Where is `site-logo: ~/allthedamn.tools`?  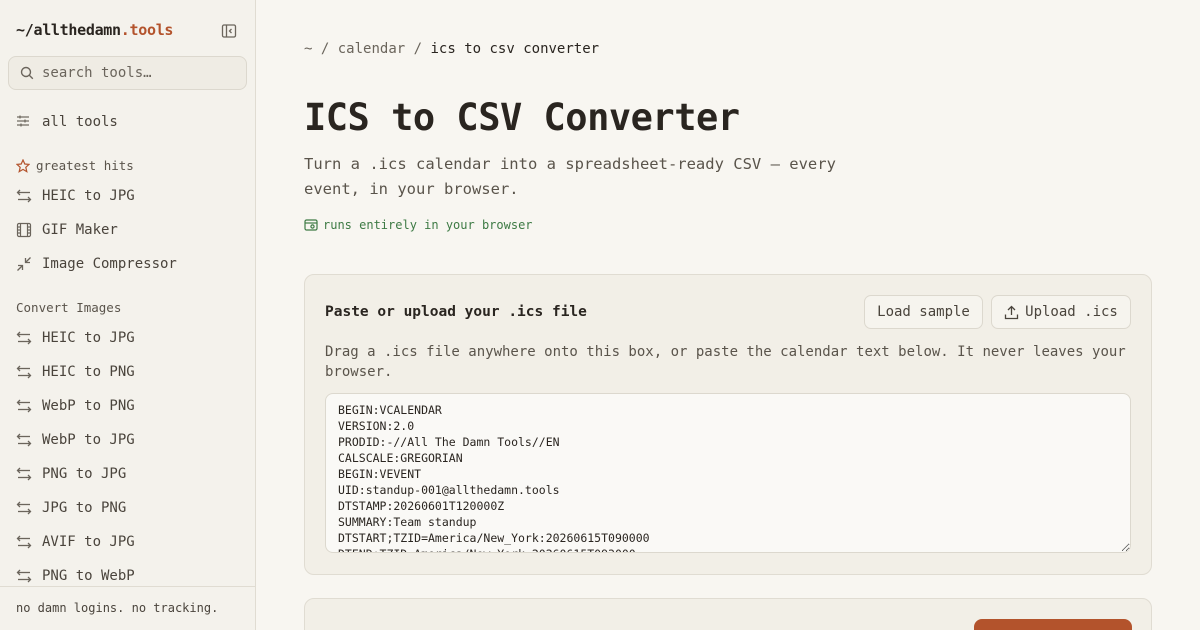
site-logo: ~/allthedamn.tools is located at coordinates (94, 30).